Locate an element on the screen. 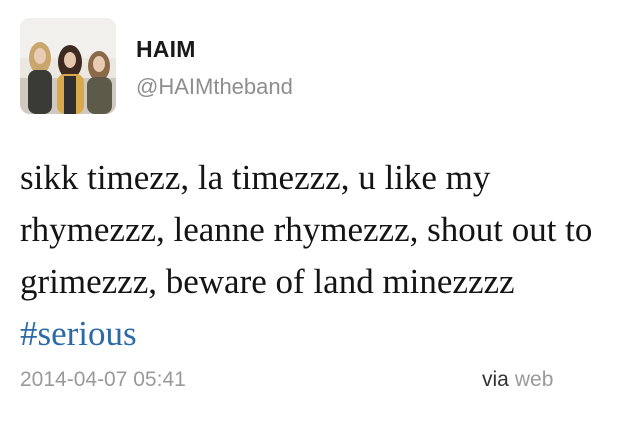  via-label: via is located at coordinates (495, 379).